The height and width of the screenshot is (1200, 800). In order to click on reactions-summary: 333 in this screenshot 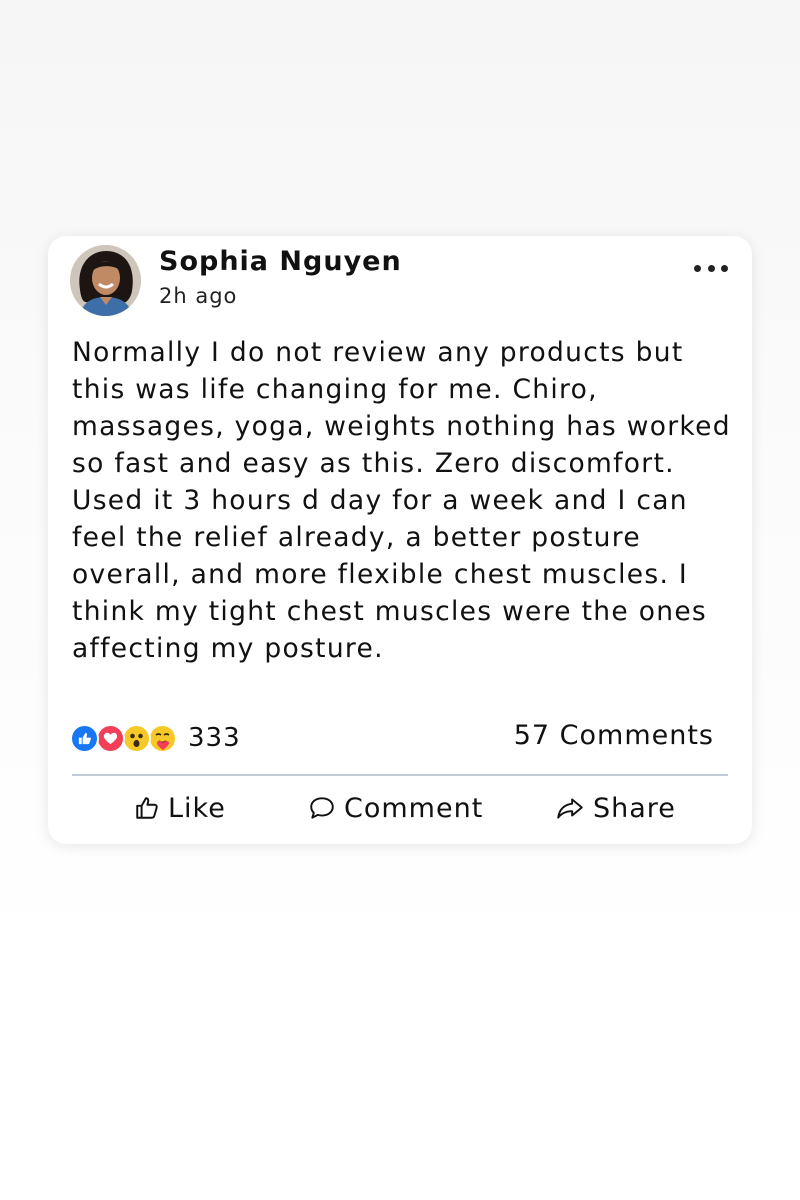, I will do `click(155, 738)`.